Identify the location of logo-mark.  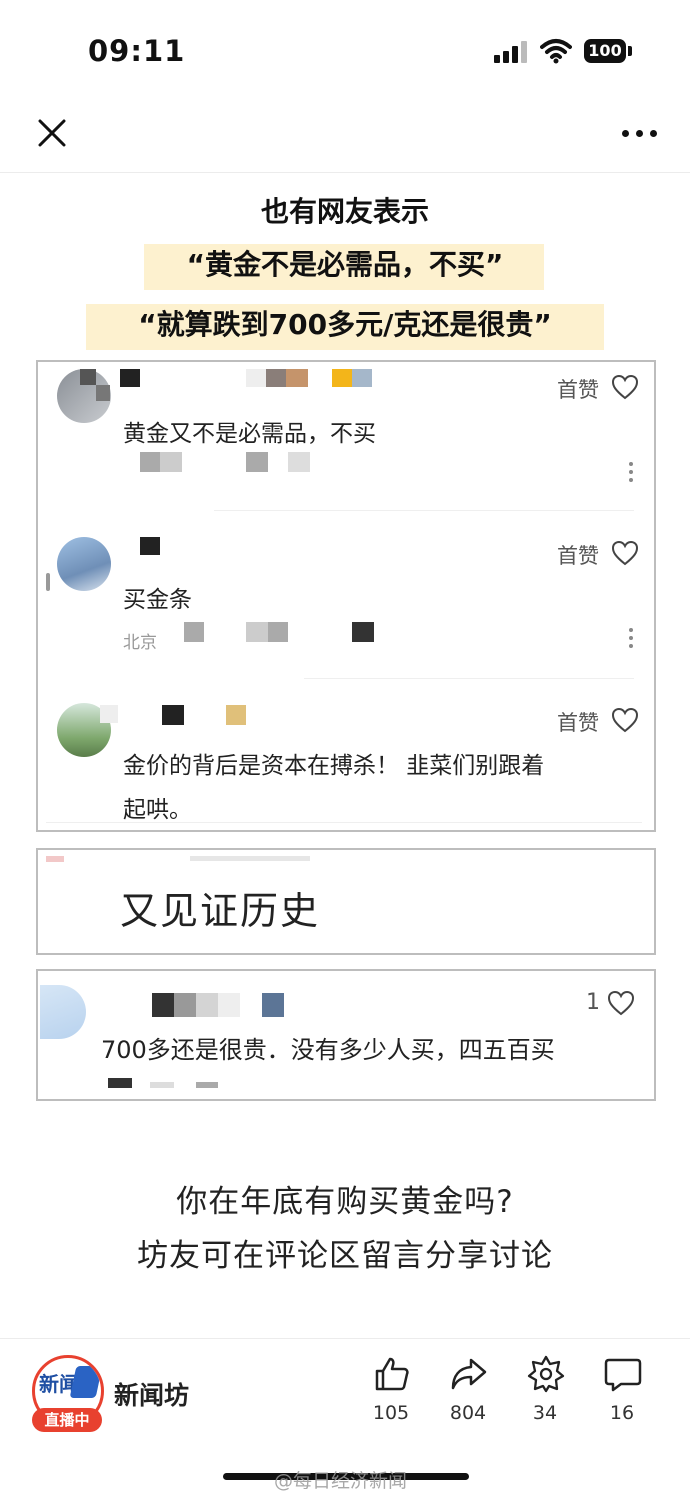
(85, 1382).